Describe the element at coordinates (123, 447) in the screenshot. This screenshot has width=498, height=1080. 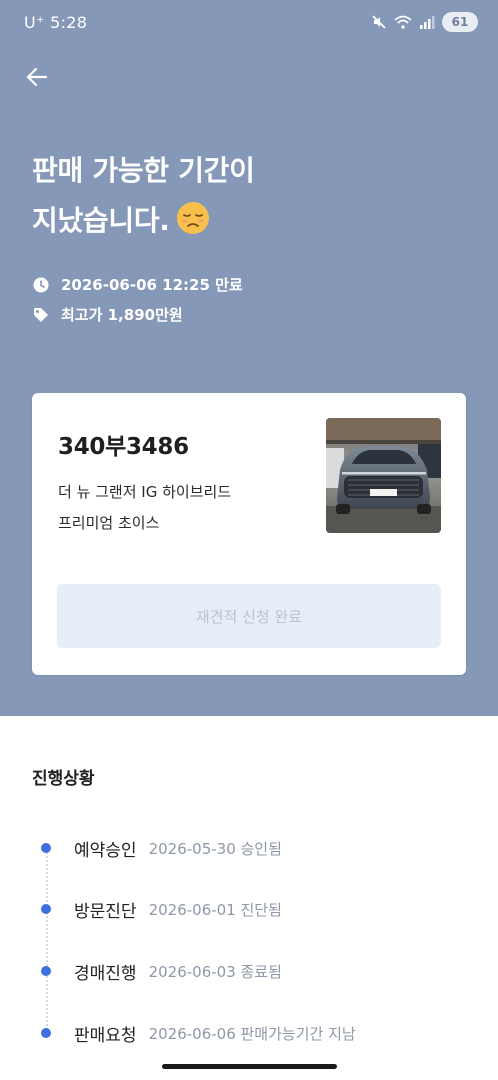
I see `car-plate-number: 340부3486` at that location.